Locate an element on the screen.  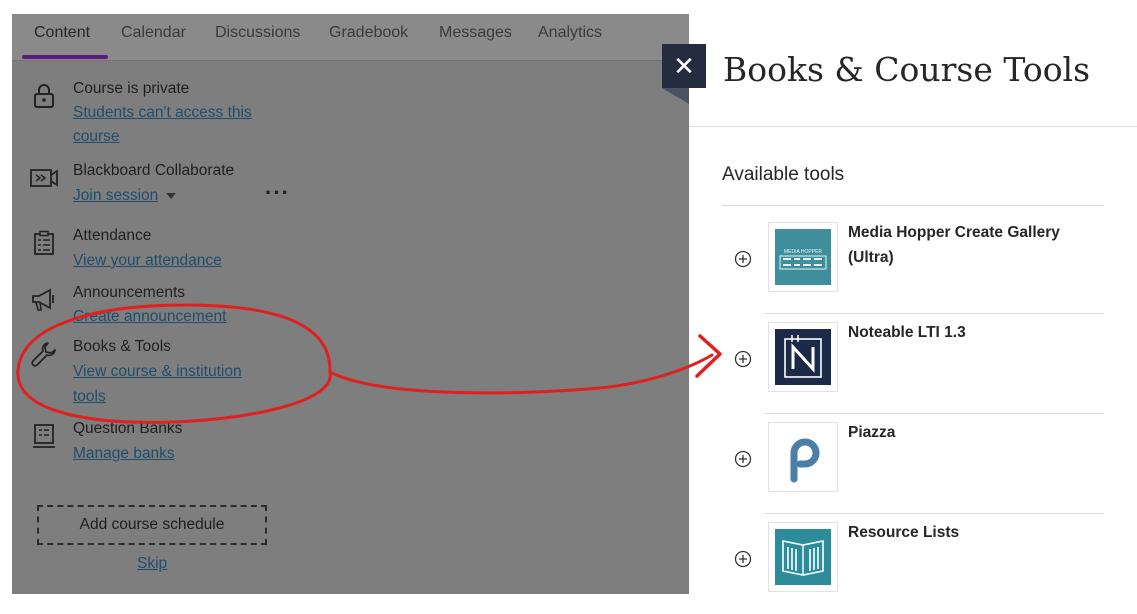
tab-gradebook: Gradebook is located at coordinates (368, 33).